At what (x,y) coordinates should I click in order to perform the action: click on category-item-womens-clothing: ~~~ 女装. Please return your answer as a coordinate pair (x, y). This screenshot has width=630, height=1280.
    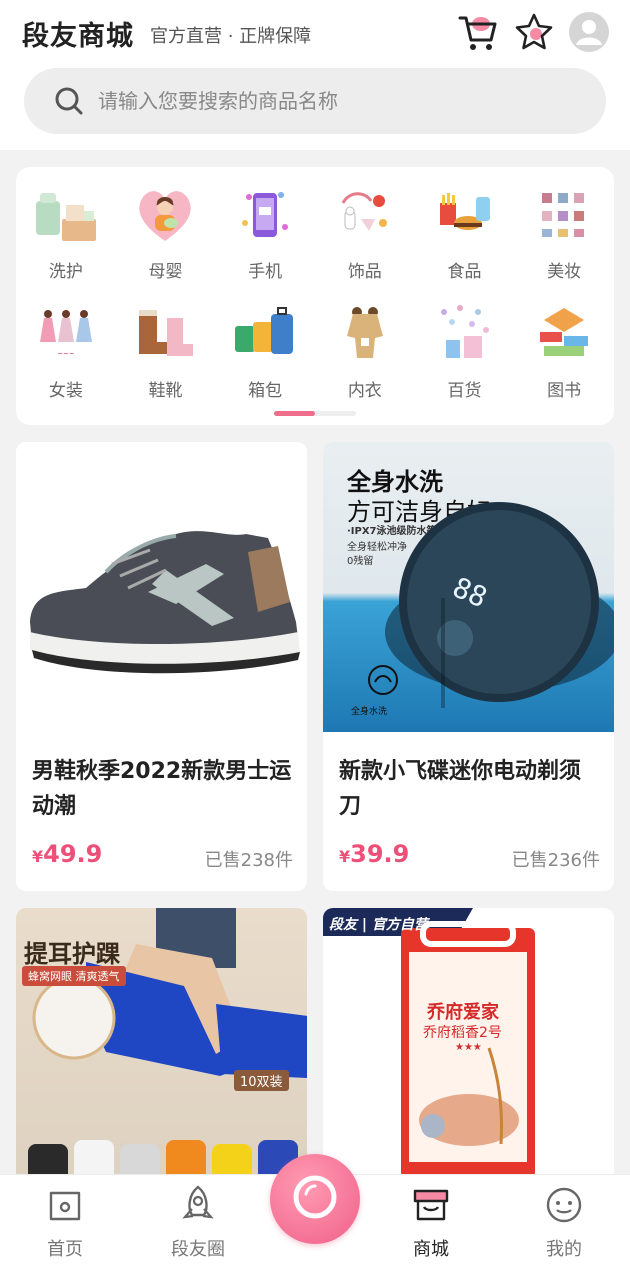
    Looking at the image, I should click on (66, 351).